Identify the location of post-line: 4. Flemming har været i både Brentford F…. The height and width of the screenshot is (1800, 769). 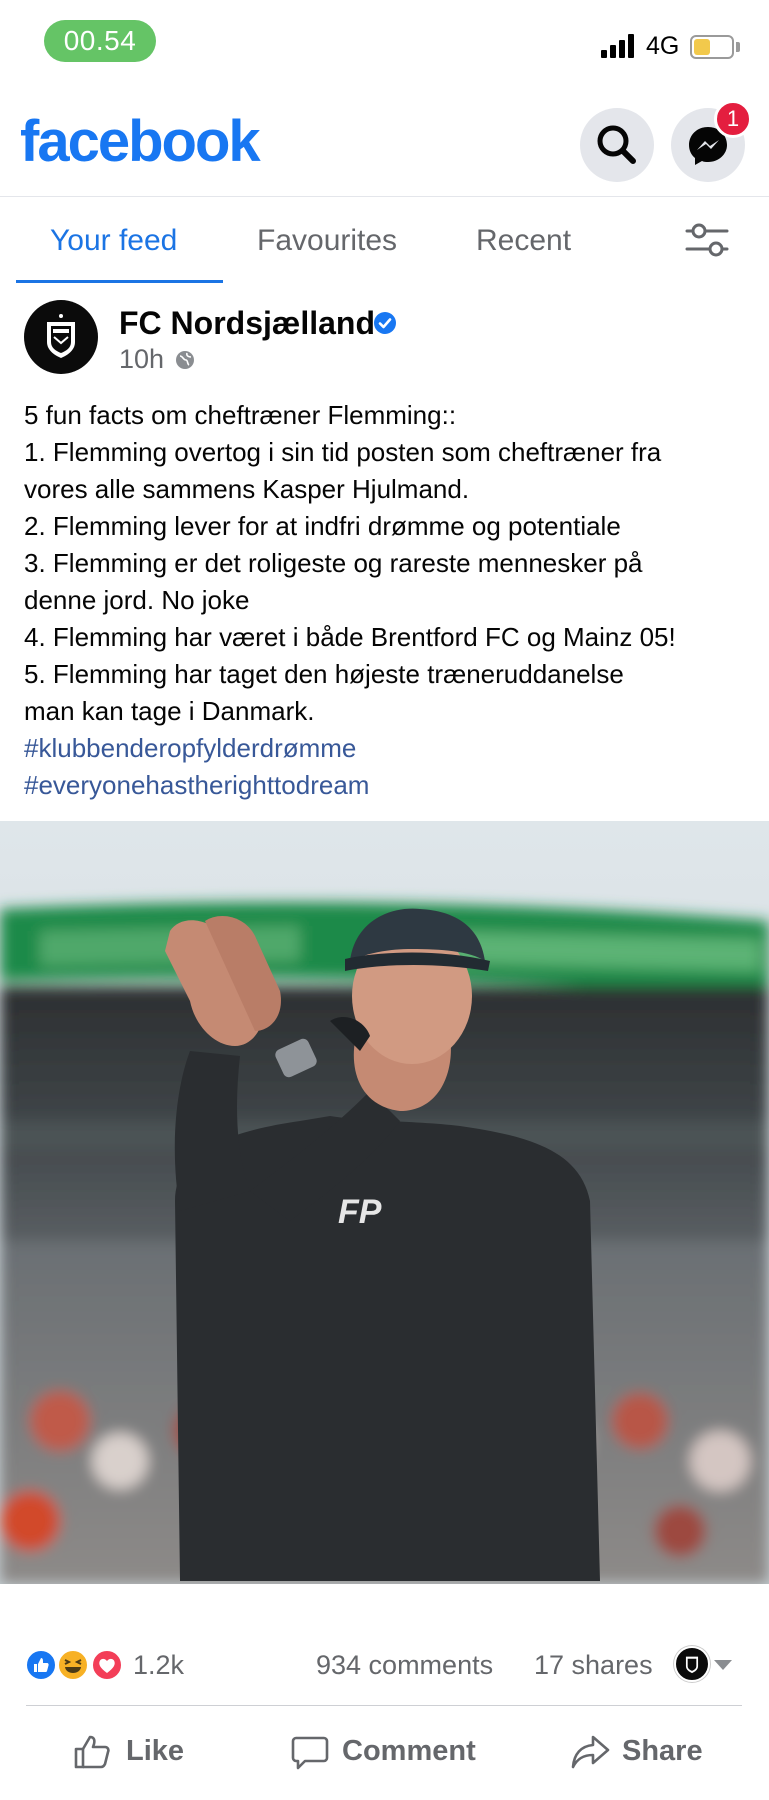
(350, 637).